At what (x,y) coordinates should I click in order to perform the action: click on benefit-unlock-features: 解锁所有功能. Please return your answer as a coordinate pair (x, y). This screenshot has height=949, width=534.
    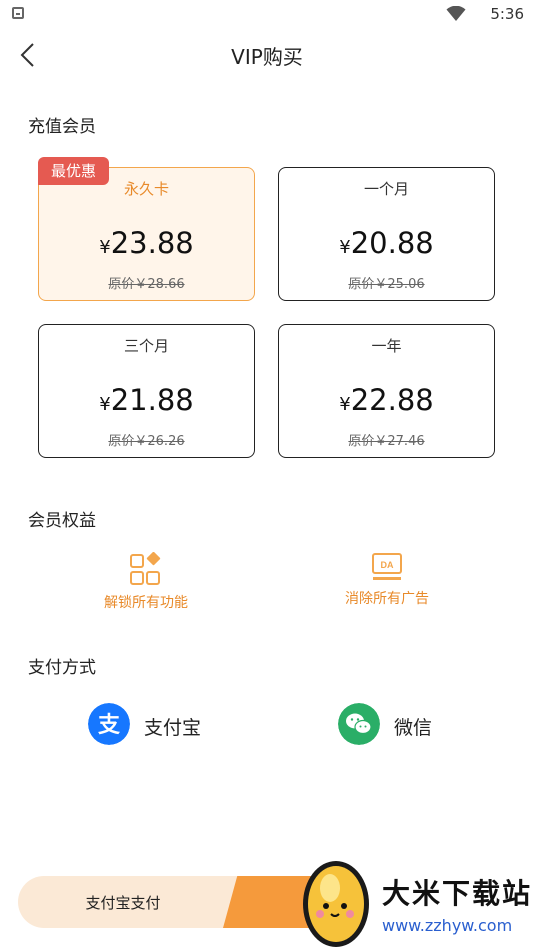
    Looking at the image, I should click on (146, 582).